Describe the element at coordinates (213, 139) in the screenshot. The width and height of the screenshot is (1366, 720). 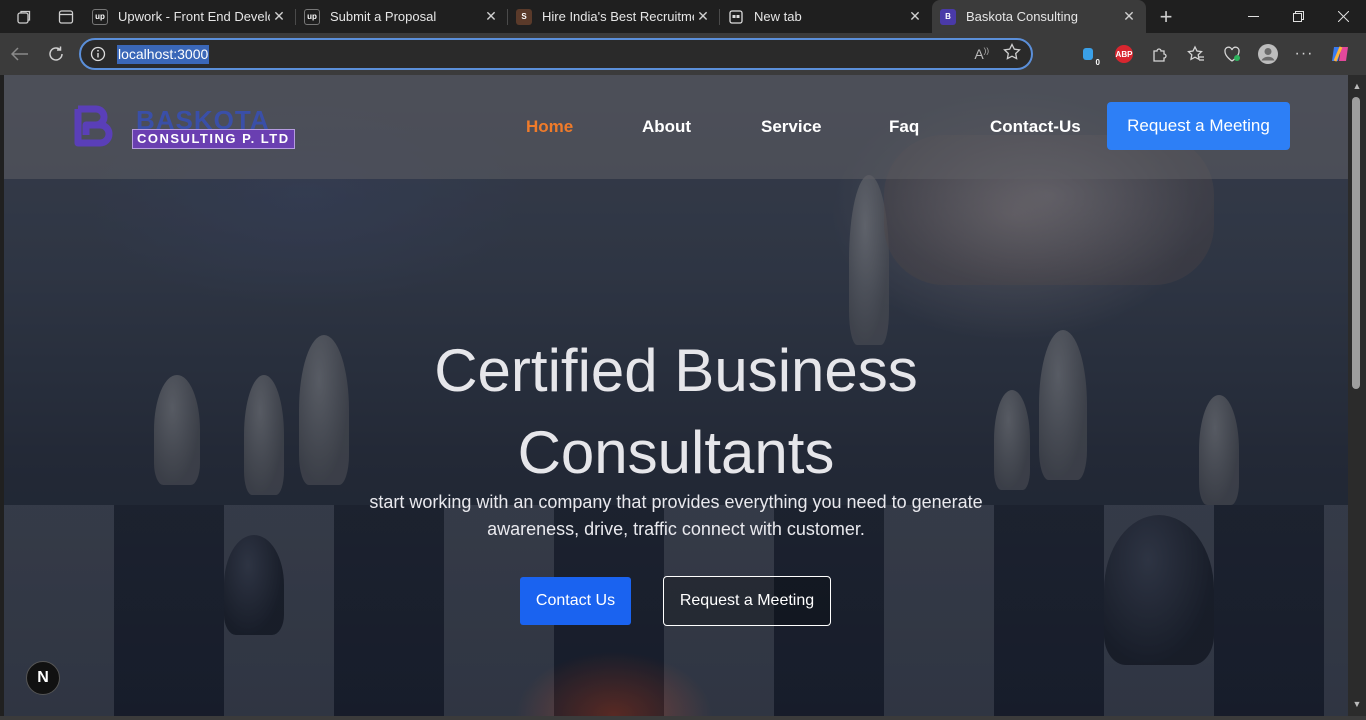
I see `logo-text-bottom: CONSULTING P. LTD` at that location.